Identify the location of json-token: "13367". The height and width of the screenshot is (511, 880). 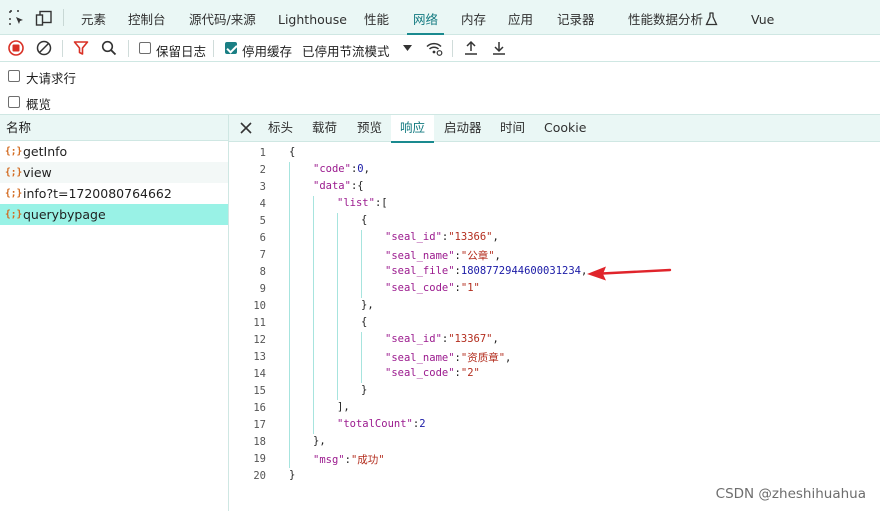
(470, 339).